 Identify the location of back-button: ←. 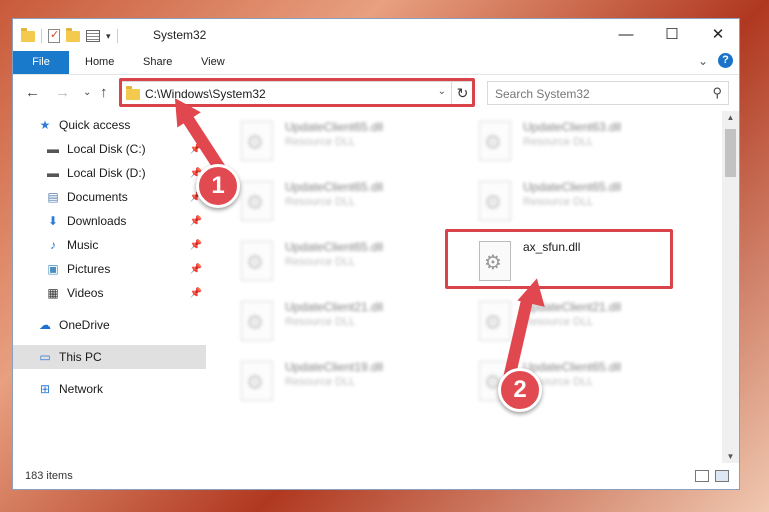
(32, 92).